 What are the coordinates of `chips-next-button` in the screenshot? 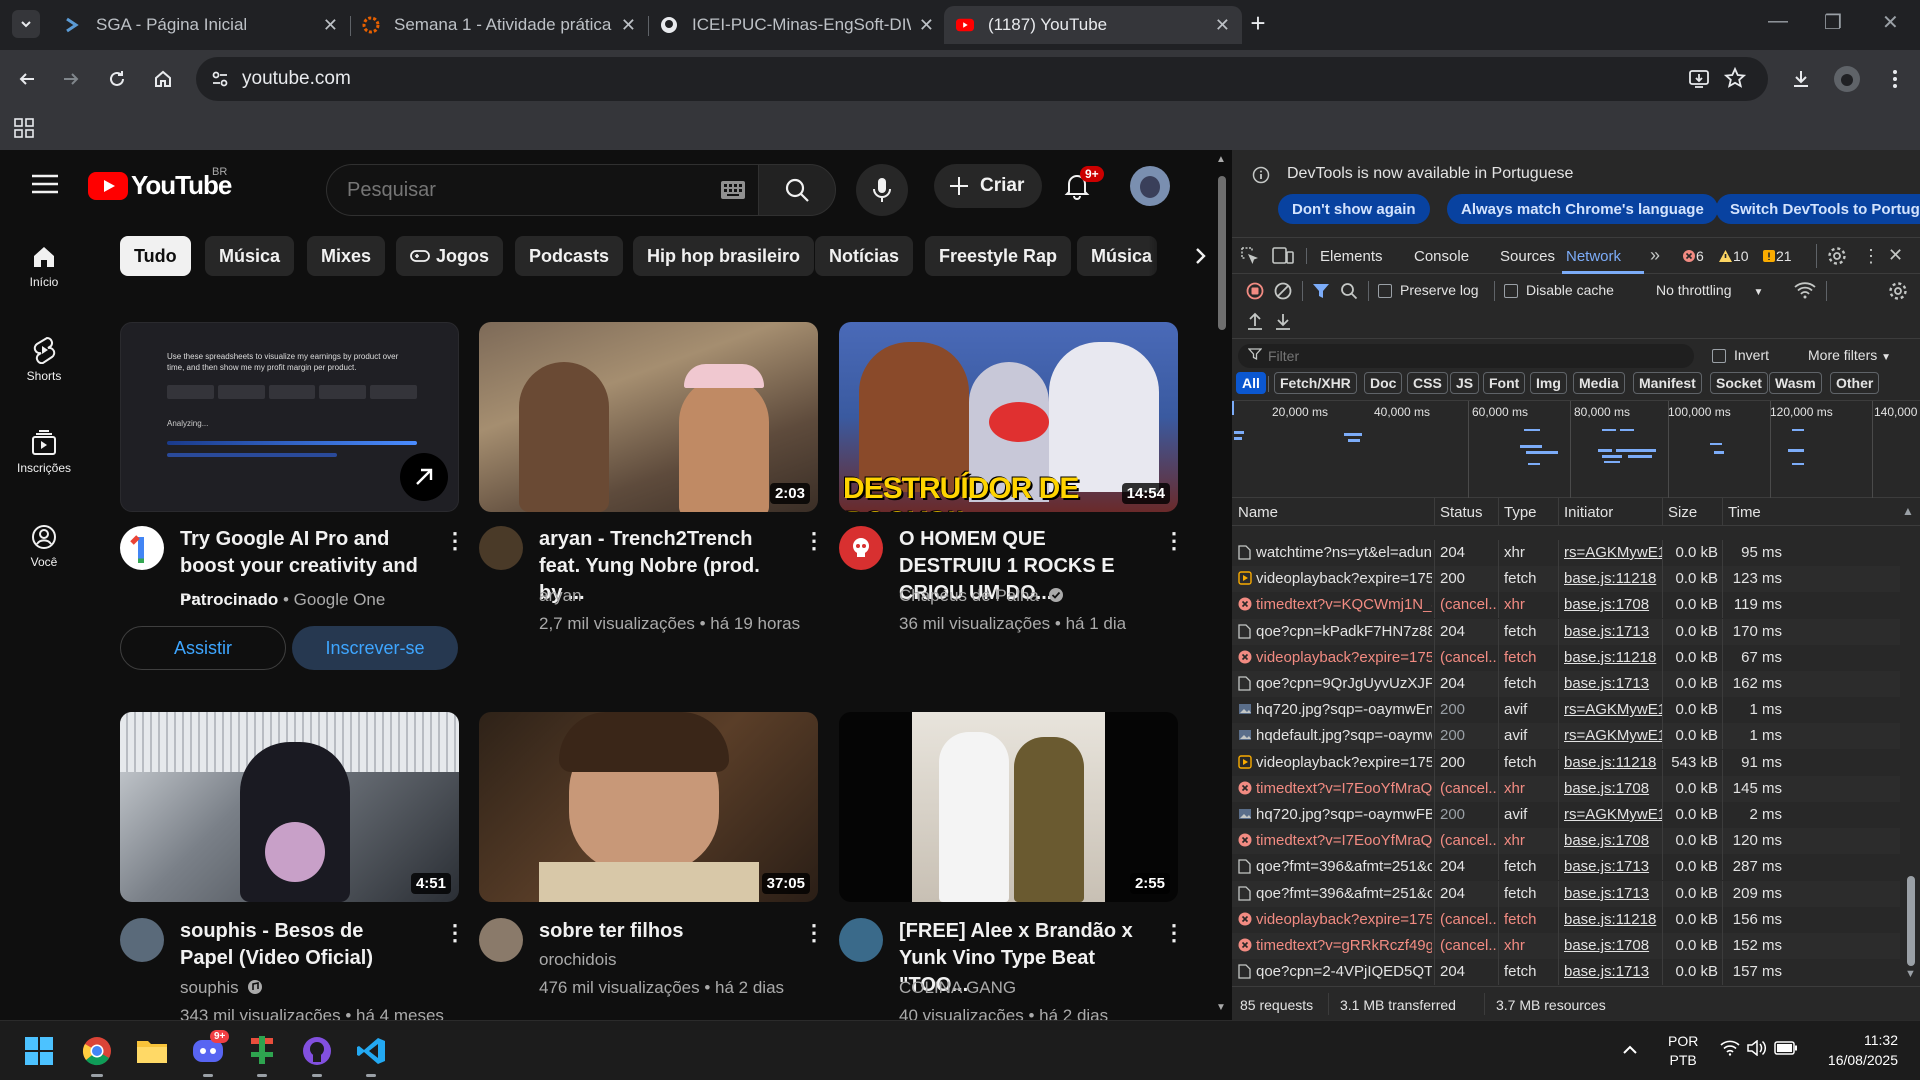 It's located at (1178, 256).